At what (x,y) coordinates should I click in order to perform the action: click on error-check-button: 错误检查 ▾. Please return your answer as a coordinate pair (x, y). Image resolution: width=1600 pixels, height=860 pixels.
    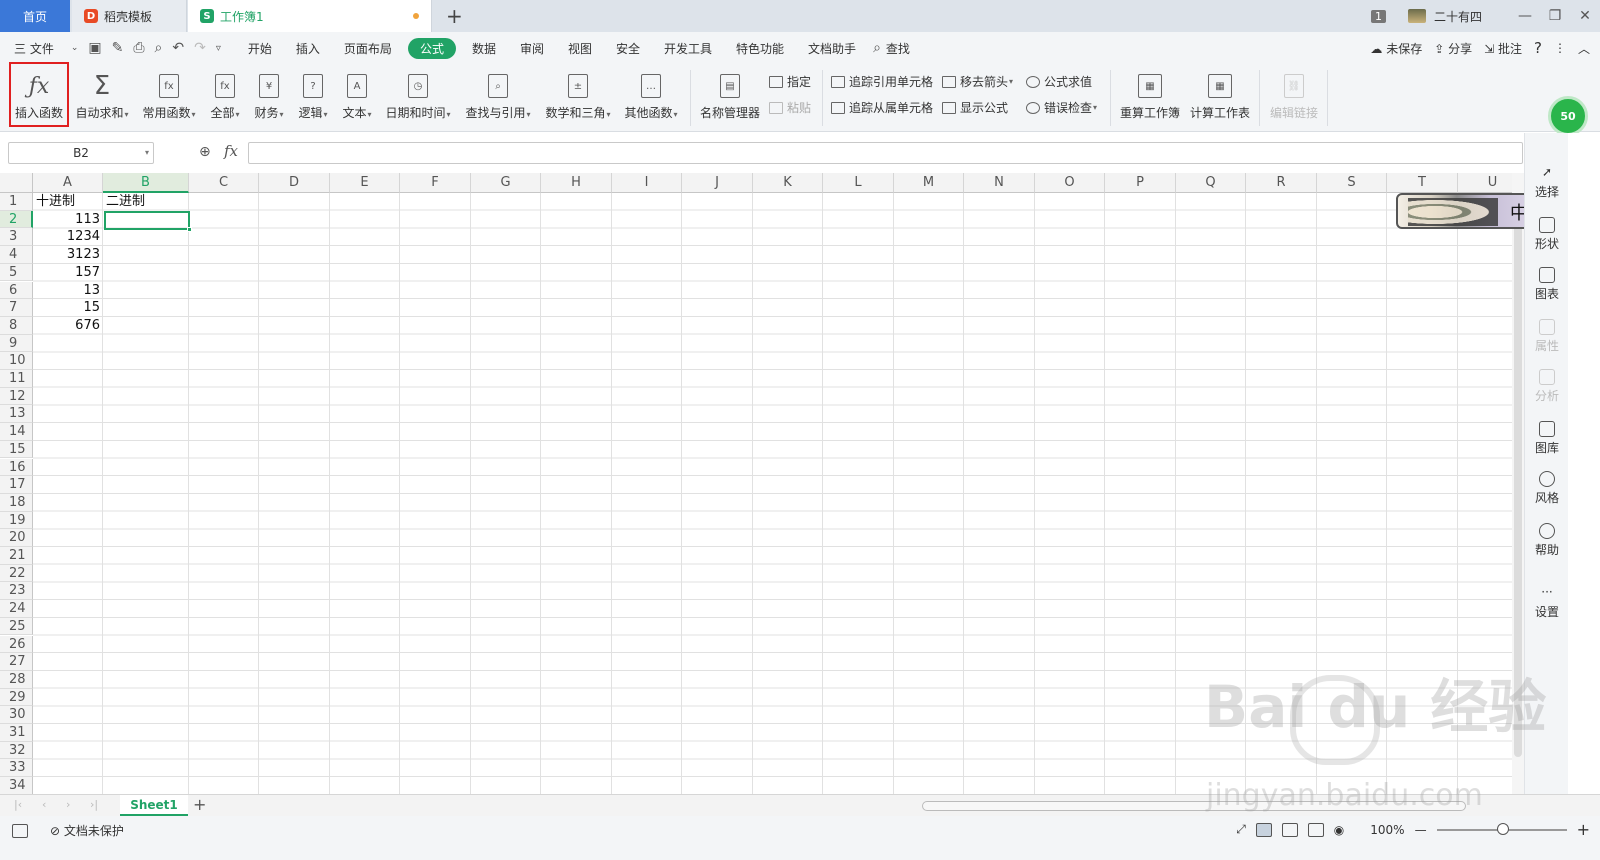
    Looking at the image, I should click on (1061, 107).